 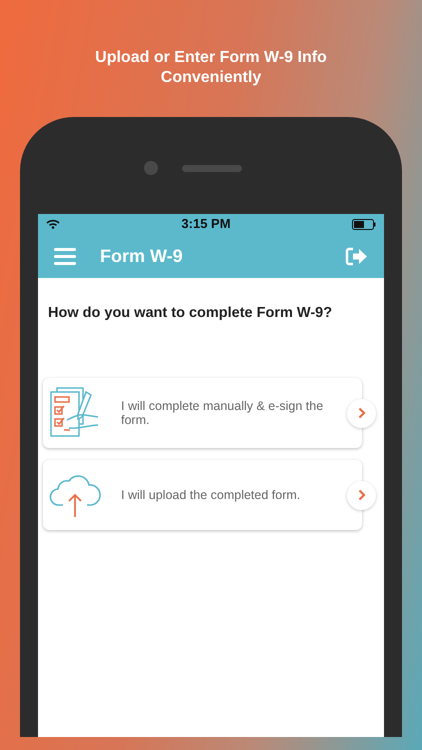 What do you see at coordinates (364, 224) in the screenshot?
I see `battery-icon` at bounding box center [364, 224].